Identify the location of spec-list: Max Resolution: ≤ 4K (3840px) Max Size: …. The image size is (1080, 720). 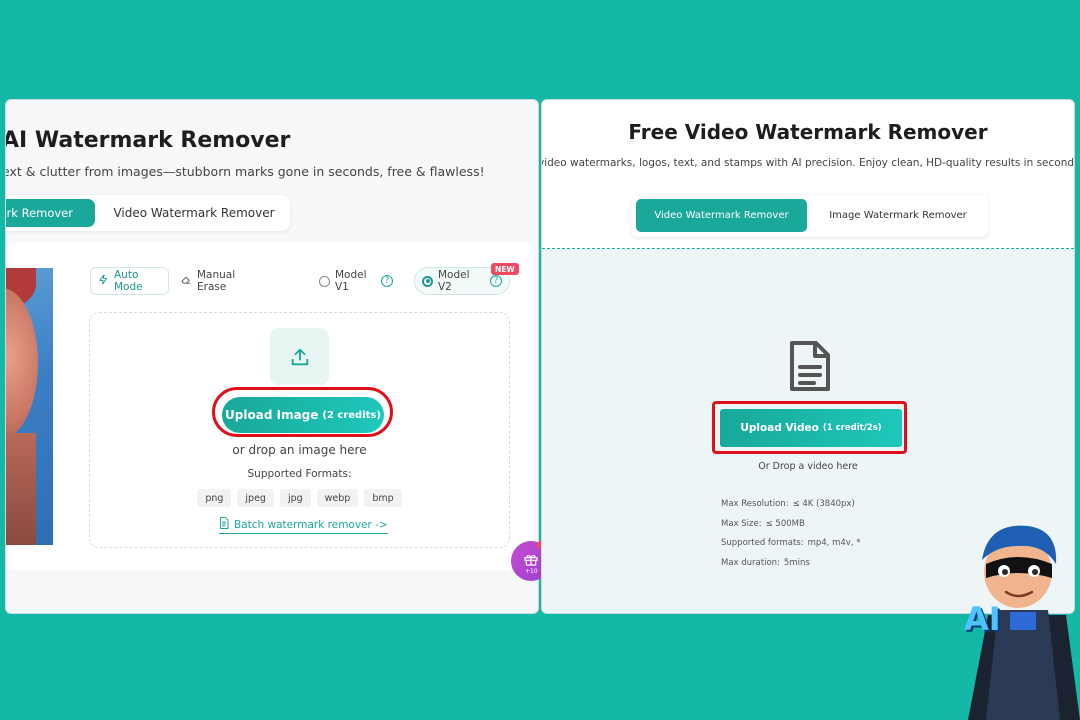
(790, 538).